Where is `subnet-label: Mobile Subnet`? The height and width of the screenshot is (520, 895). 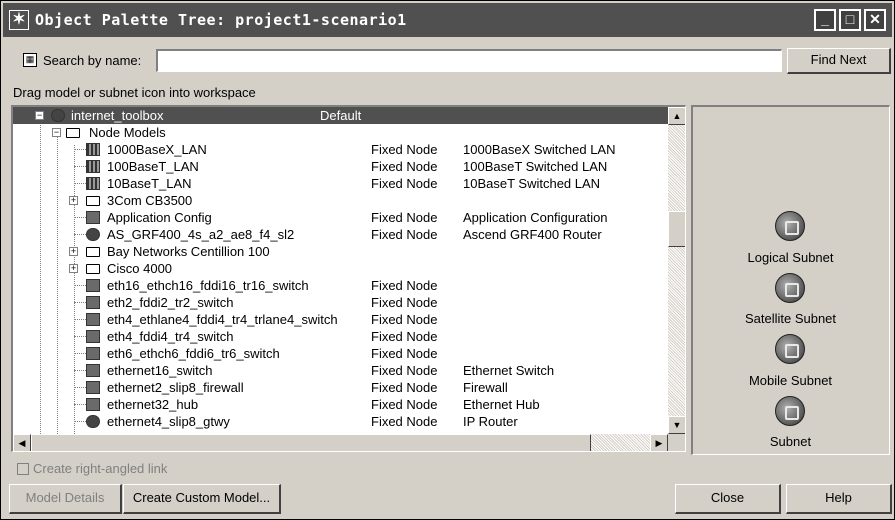 subnet-label: Mobile Subnet is located at coordinates (790, 380).